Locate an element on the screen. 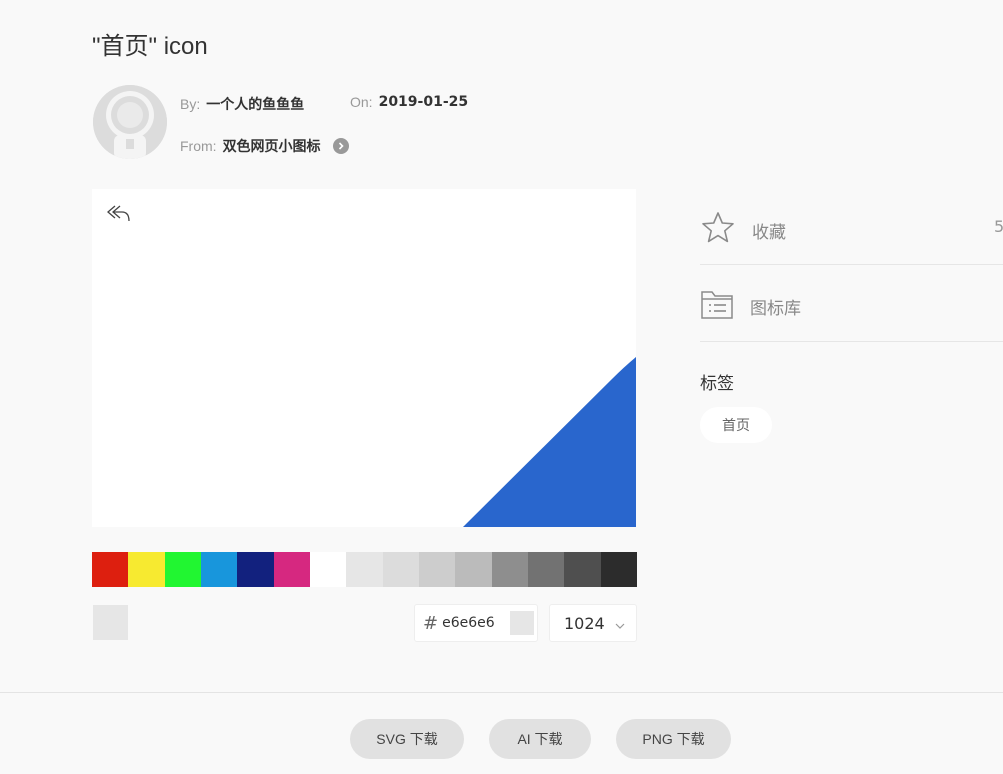 The height and width of the screenshot is (774, 1003). source-label: From: is located at coordinates (198, 146).